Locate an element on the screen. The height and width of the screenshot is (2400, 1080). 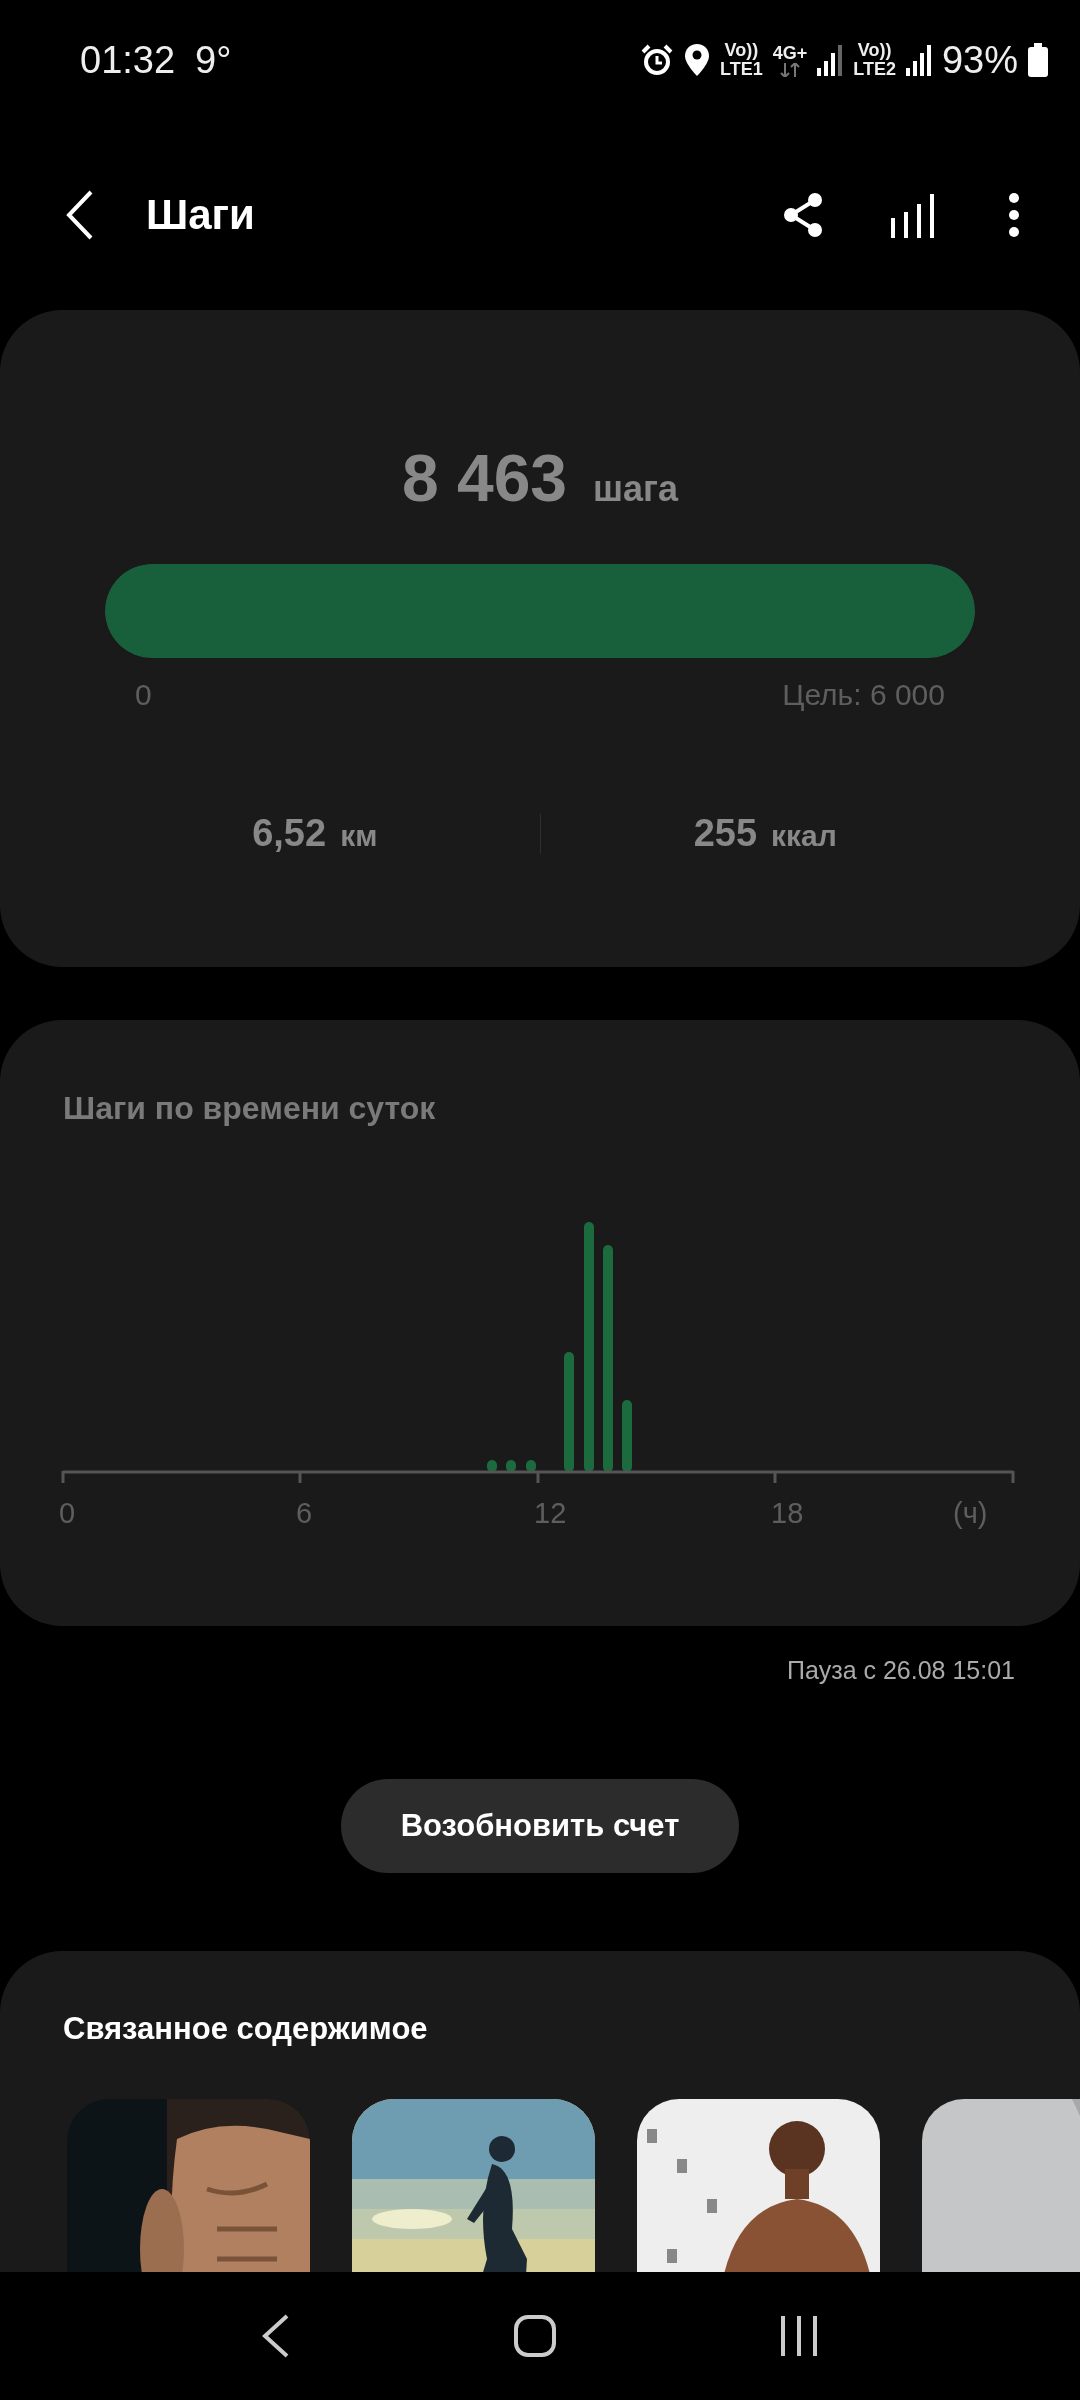
clock: 01:32 is located at coordinates (128, 60).